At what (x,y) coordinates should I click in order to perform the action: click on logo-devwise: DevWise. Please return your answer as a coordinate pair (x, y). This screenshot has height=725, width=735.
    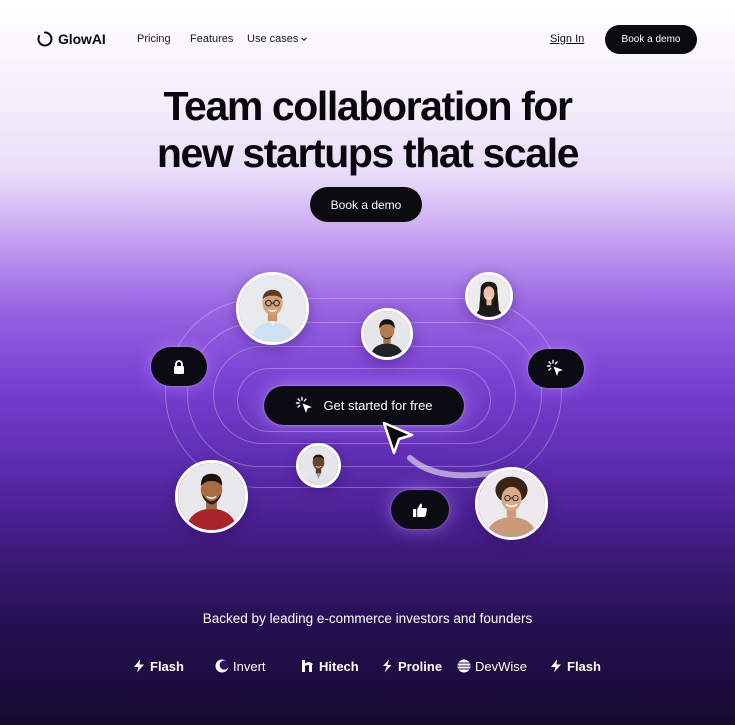
    Looking at the image, I should click on (492, 666).